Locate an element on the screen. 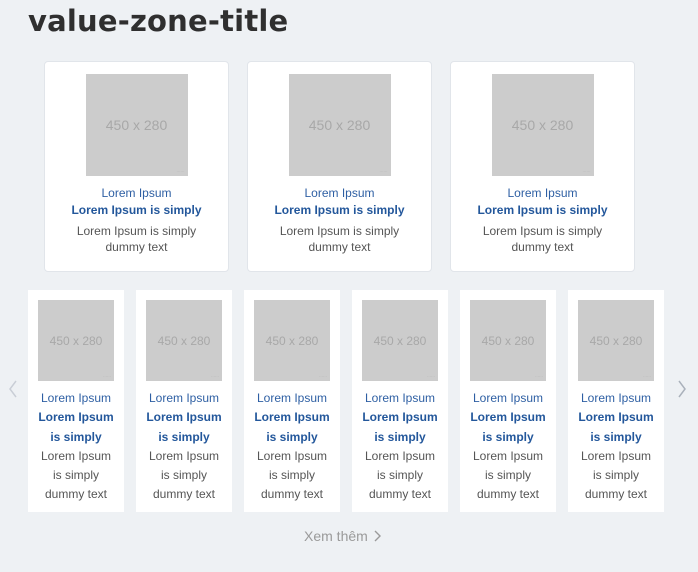 Image resolution: width=698 pixels, height=572 pixels. see-more-link: Xem thêm is located at coordinates (342, 536).